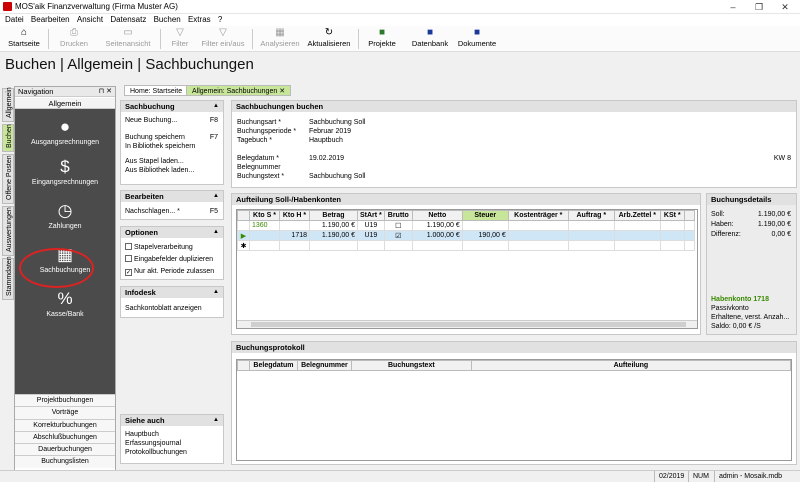 The image size is (800, 482). I want to click on vtab-offene-posten: Offene Posten, so click(8, 179).